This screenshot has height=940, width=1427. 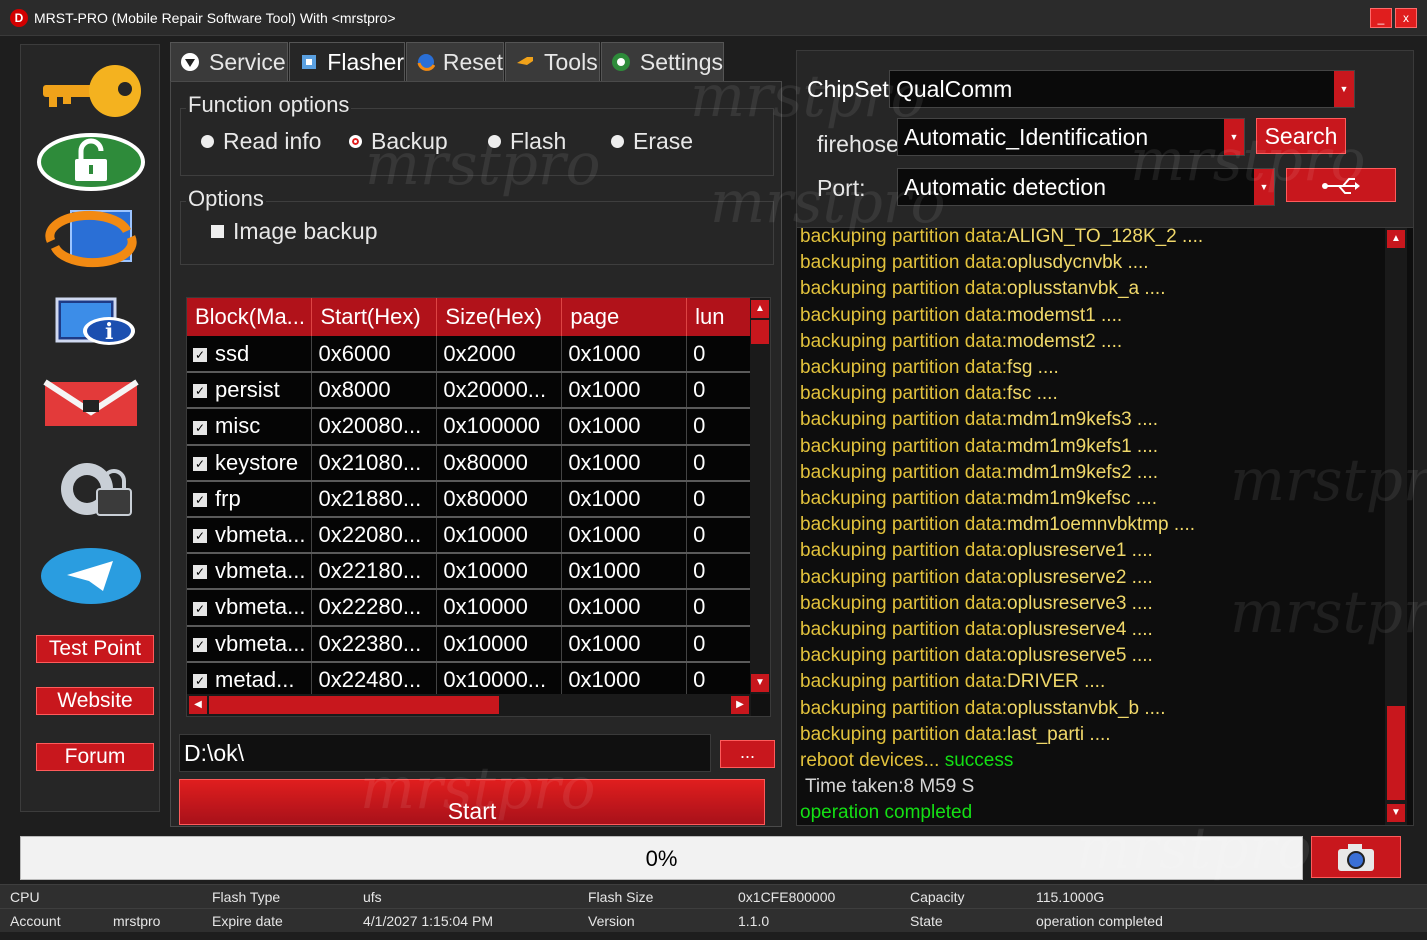 I want to click on close-button: x, so click(x=1406, y=18).